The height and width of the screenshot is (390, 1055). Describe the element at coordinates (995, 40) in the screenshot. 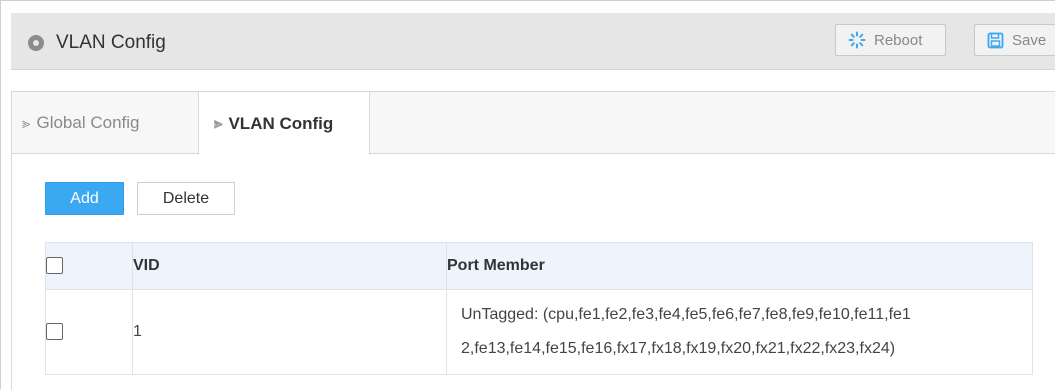

I see `floppy-disk-icon` at that location.